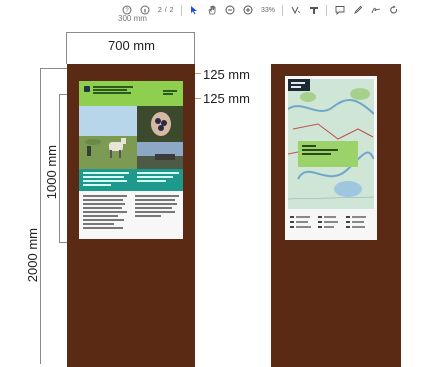 This screenshot has height=367, width=427. Describe the element at coordinates (130, 32) in the screenshot. I see `width-bracket-top` at that location.